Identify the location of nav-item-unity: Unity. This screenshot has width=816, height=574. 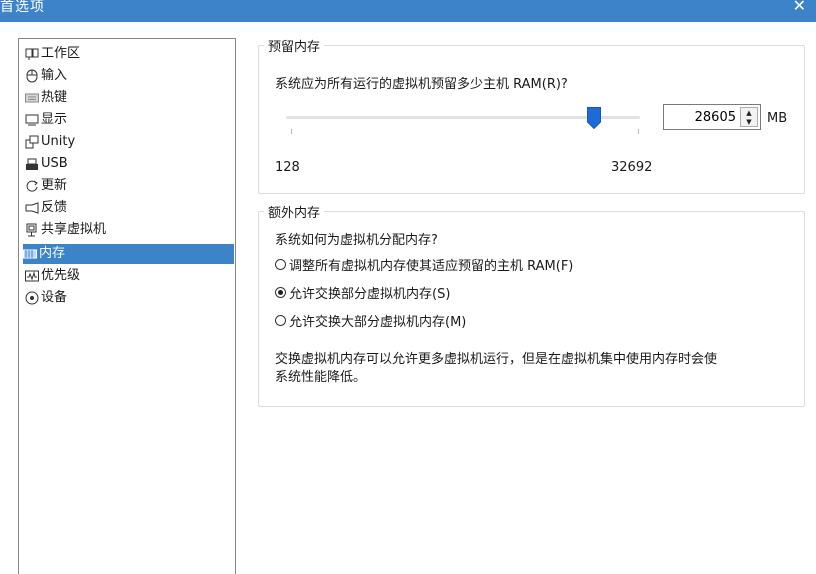
(50, 142).